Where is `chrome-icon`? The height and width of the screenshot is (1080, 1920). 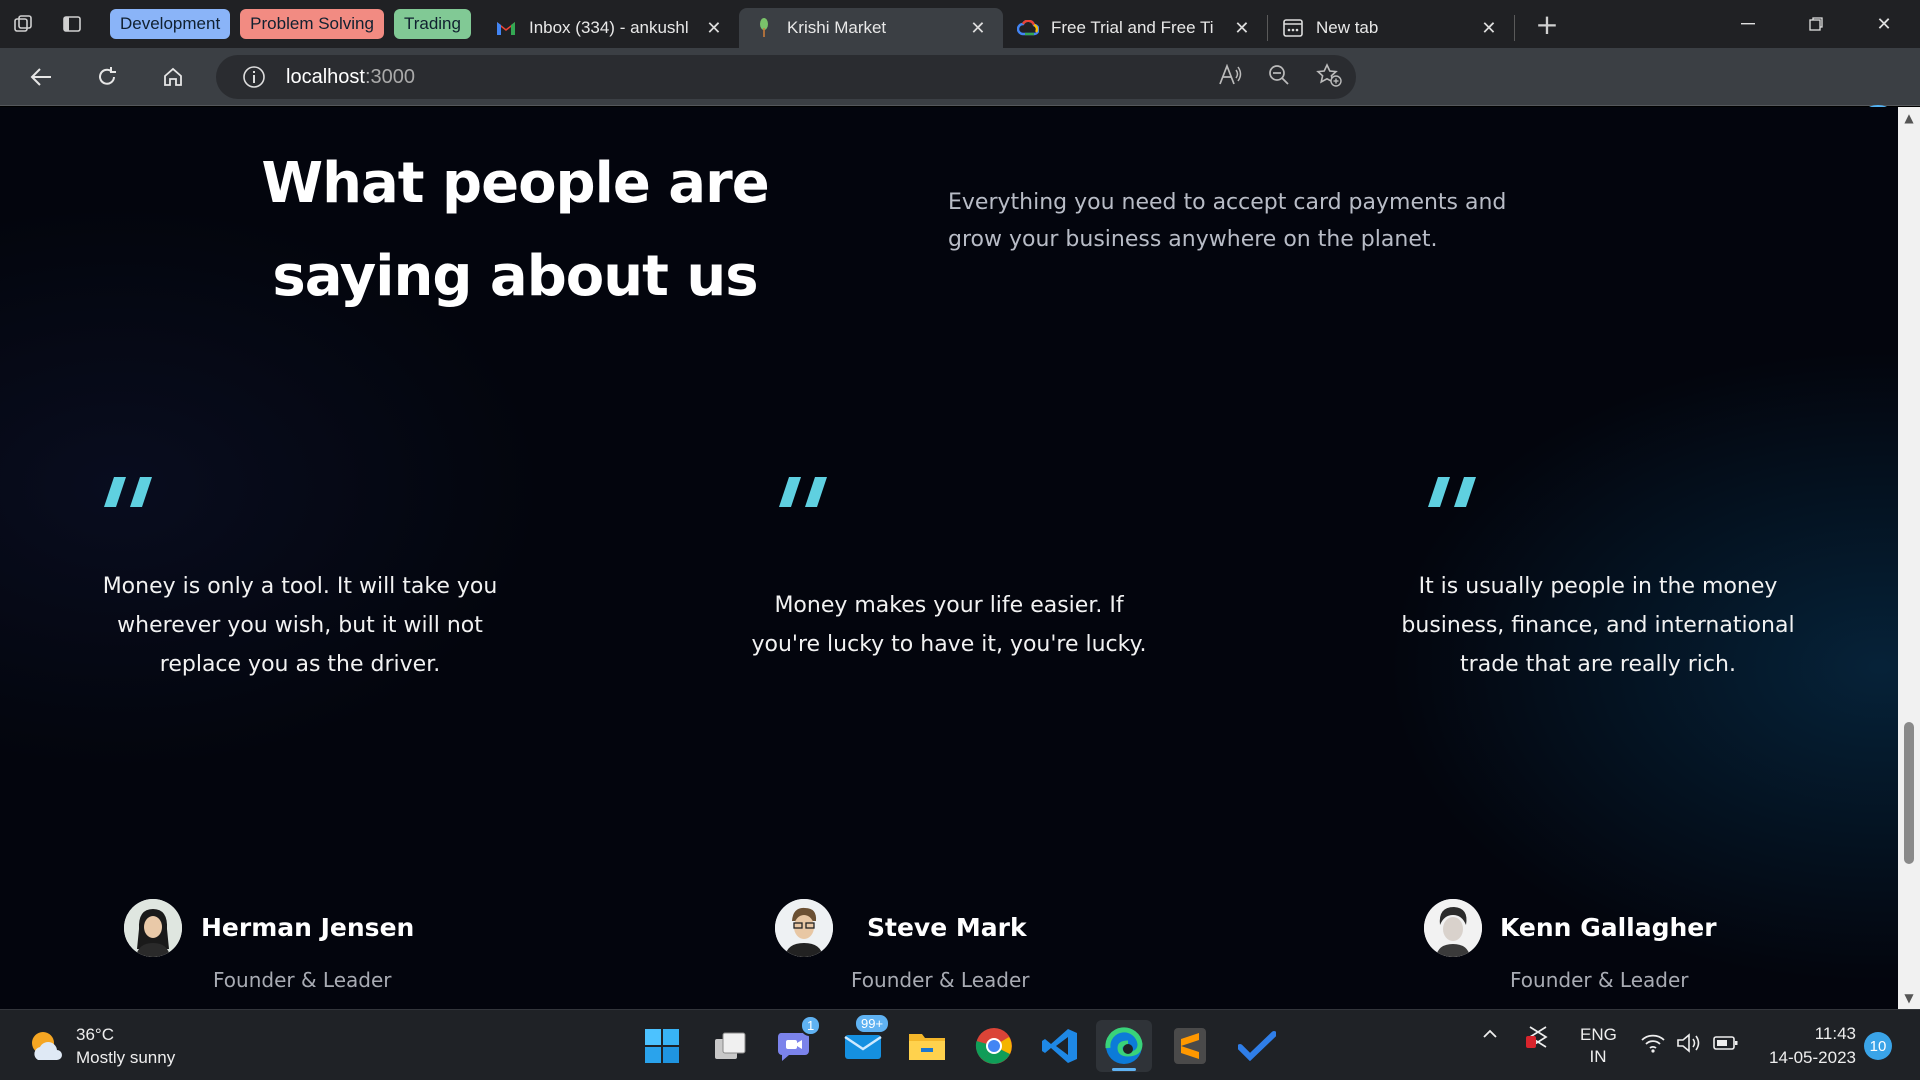 chrome-icon is located at coordinates (994, 1046).